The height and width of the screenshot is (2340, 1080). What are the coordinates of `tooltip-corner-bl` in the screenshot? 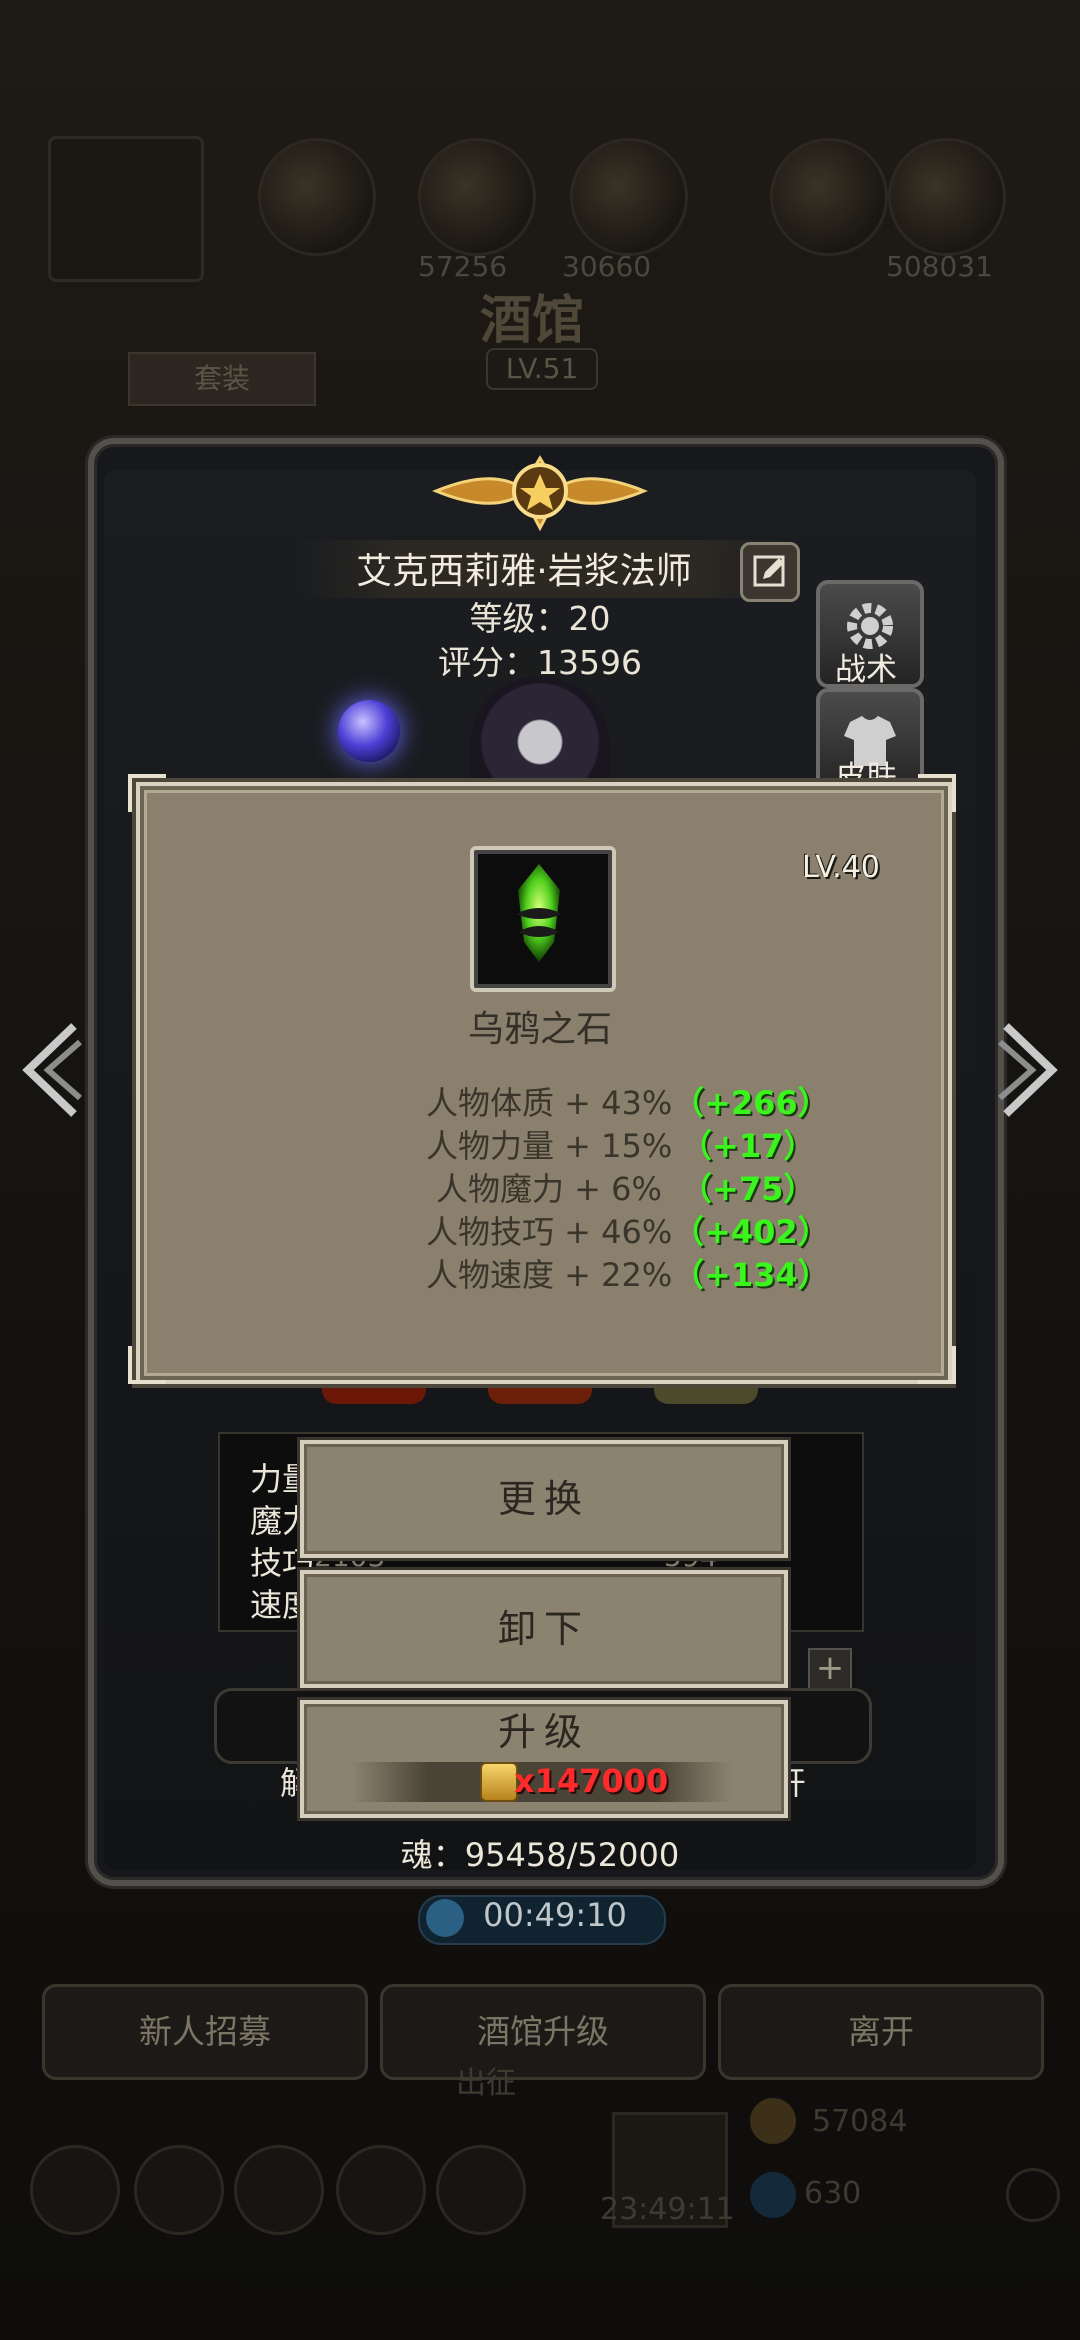 It's located at (147, 1365).